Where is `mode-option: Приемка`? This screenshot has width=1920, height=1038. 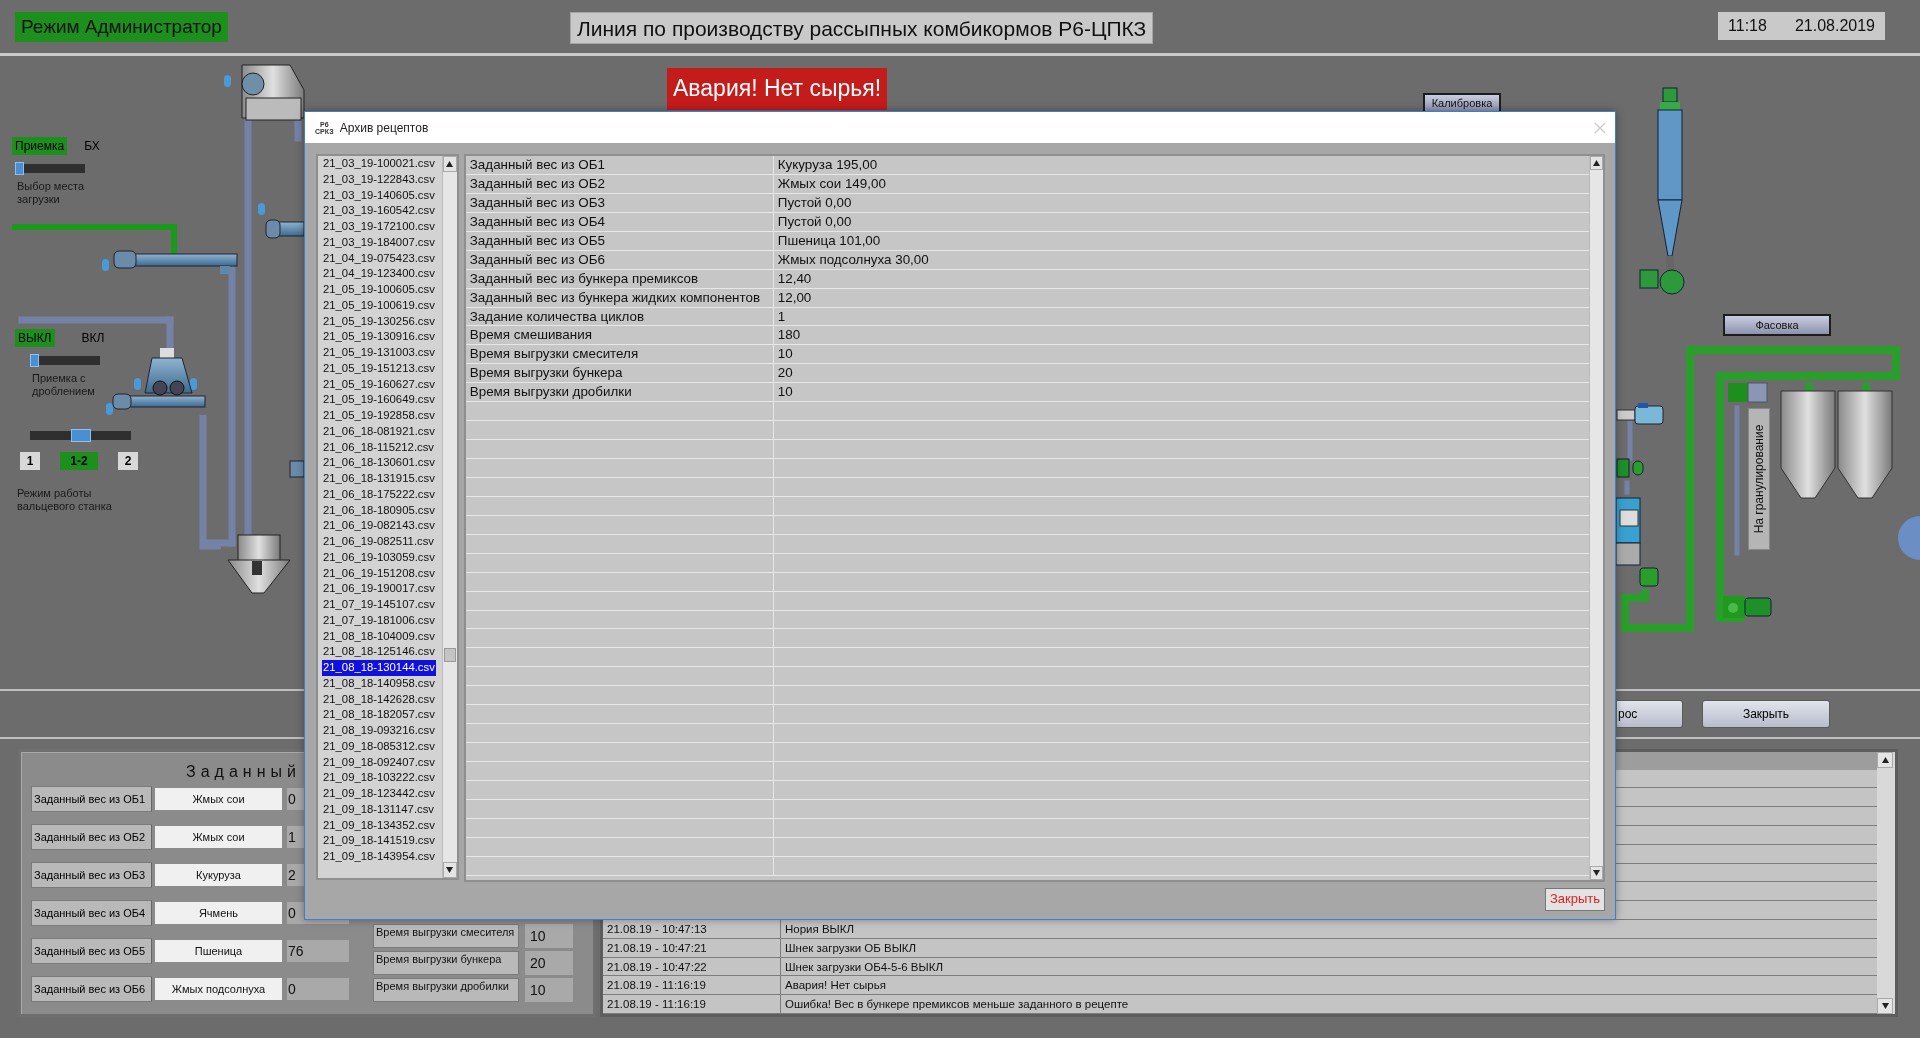 mode-option: Приемка is located at coordinates (40, 146).